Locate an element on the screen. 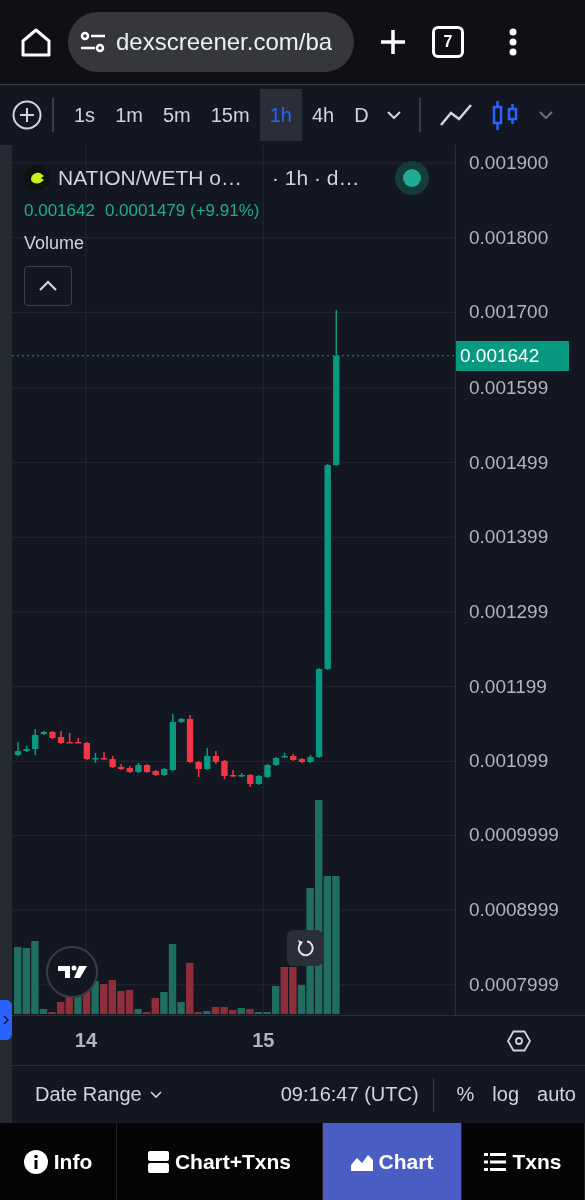 Image resolution: width=585 pixels, height=1200 pixels. interval-tab: 15m is located at coordinates (230, 115).